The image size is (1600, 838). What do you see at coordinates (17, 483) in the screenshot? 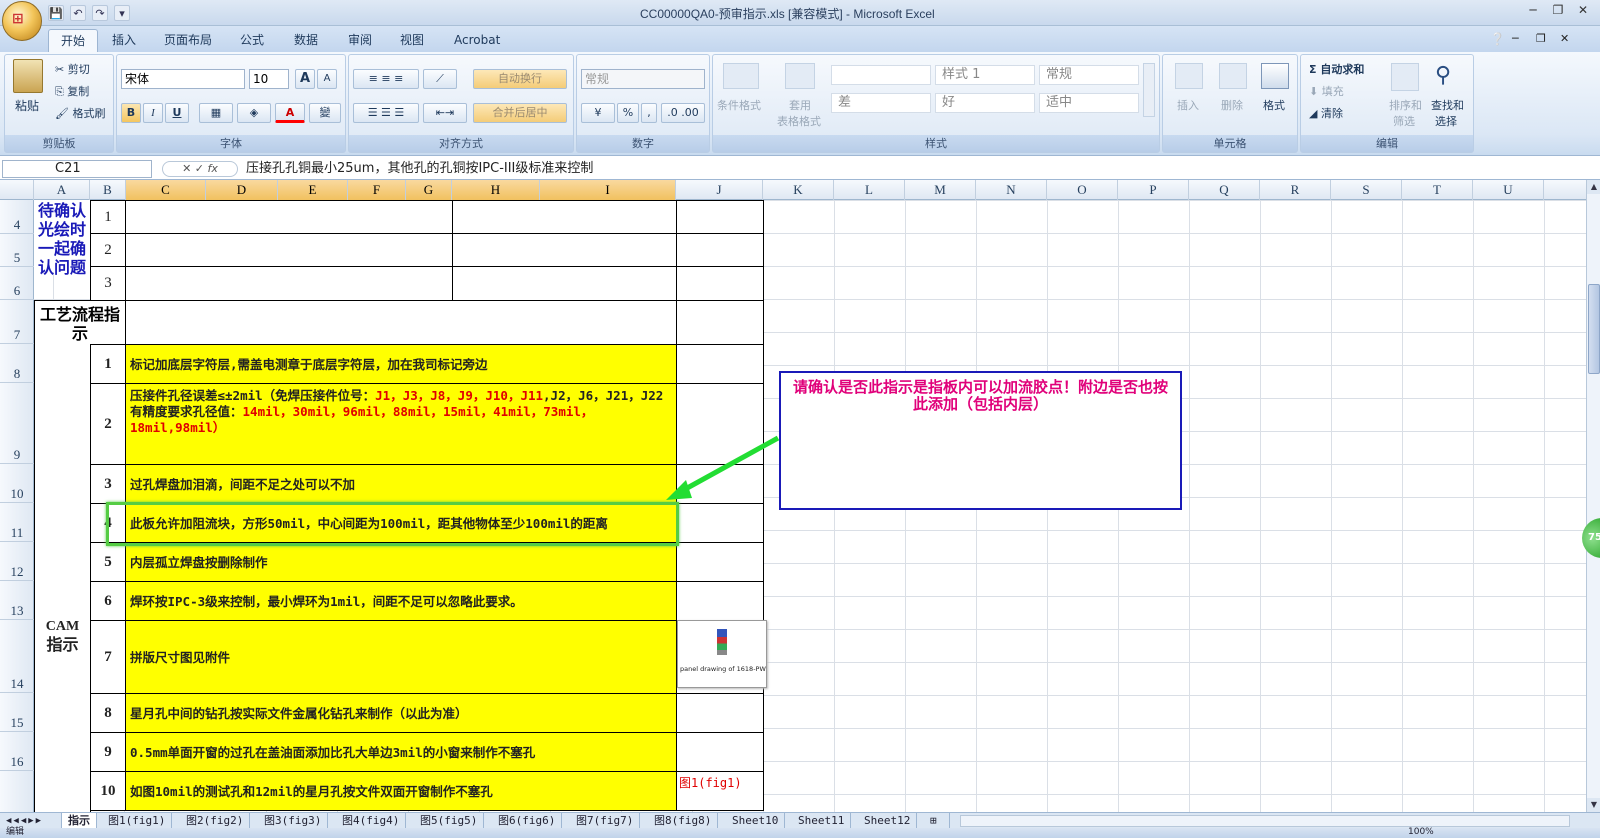
I see `row-header-10: 10` at bounding box center [17, 483].